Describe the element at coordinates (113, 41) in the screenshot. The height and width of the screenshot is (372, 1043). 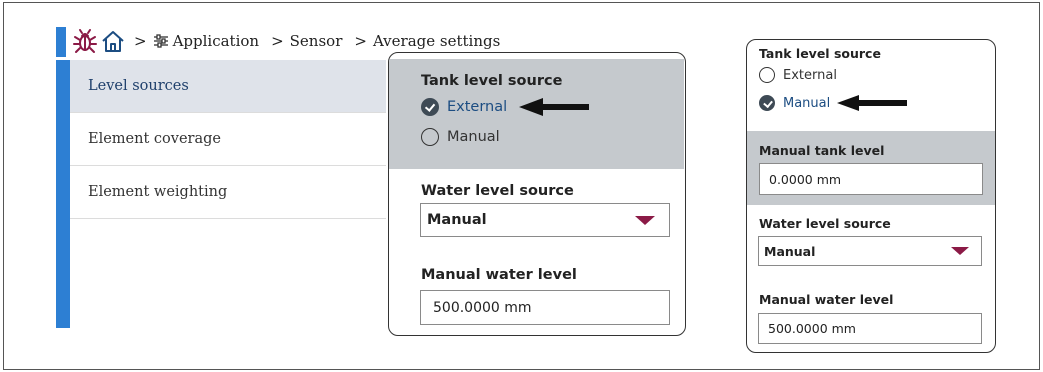
I see `home-icon` at that location.